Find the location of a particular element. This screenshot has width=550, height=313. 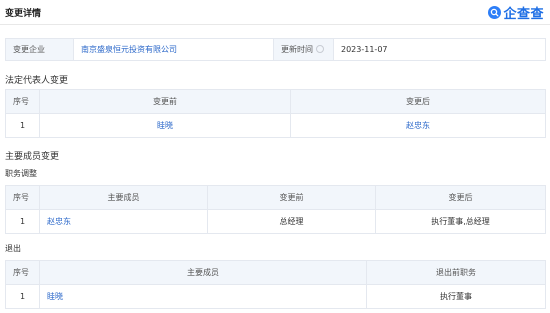

page-header: 变更详情 企查查 is located at coordinates (275, 12).